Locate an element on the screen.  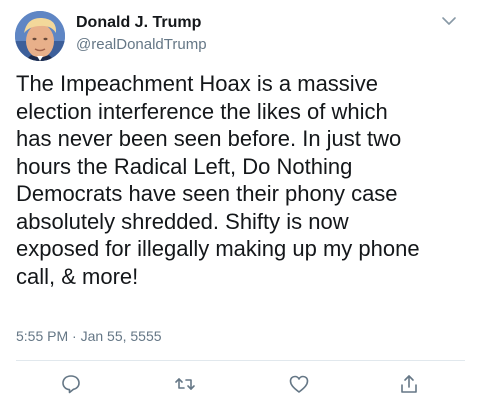
author-display-name: Donald J. Trump is located at coordinates (138, 23).